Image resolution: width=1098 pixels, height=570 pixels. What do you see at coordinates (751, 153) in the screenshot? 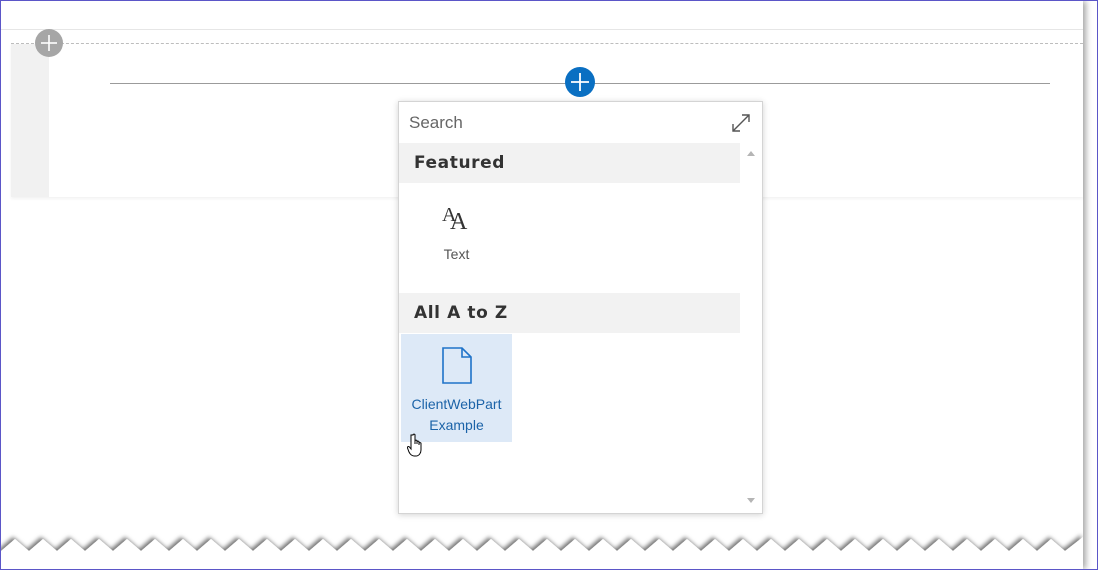
I see `scroll-up-arrow-icon` at bounding box center [751, 153].